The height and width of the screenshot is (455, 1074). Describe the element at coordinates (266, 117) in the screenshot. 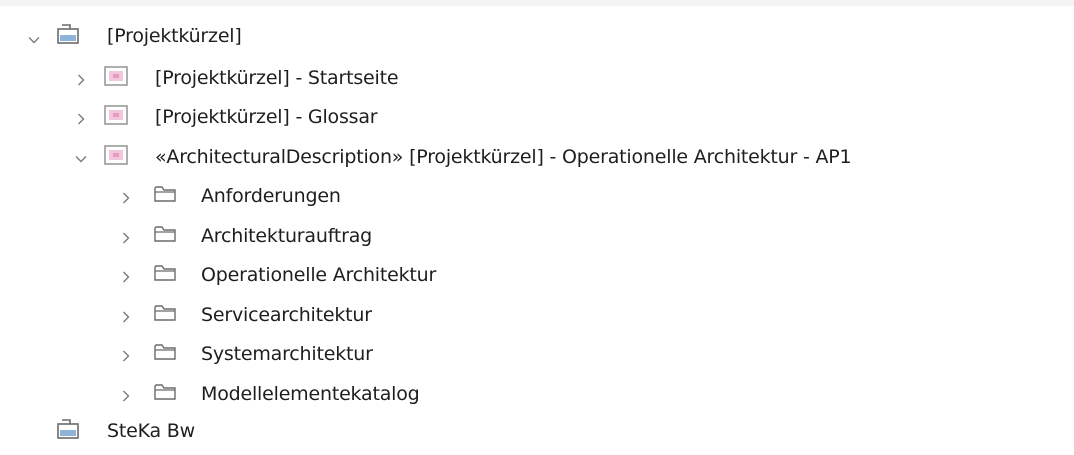

I see `tree-node-label: [Projektkürzel] - Glossar` at that location.